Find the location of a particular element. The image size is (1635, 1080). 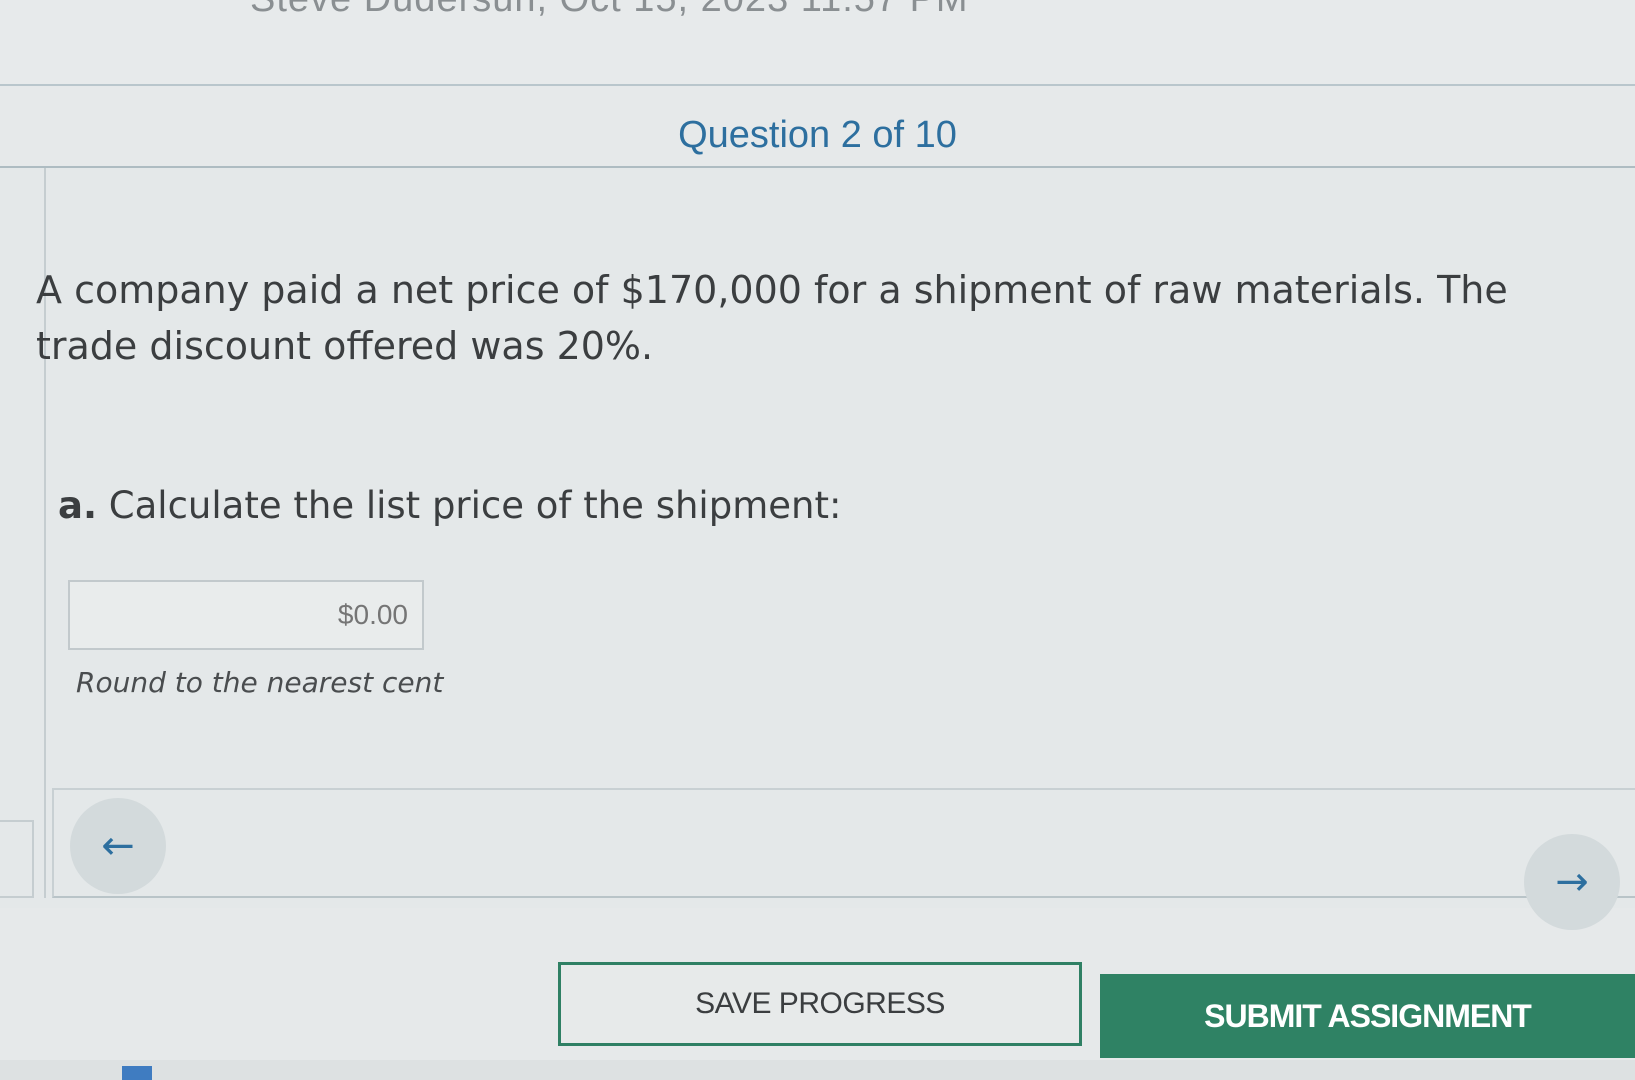

header-strip: Steve Dudersun, Oct 15, 2023 11:57 PM is located at coordinates (817, 43).